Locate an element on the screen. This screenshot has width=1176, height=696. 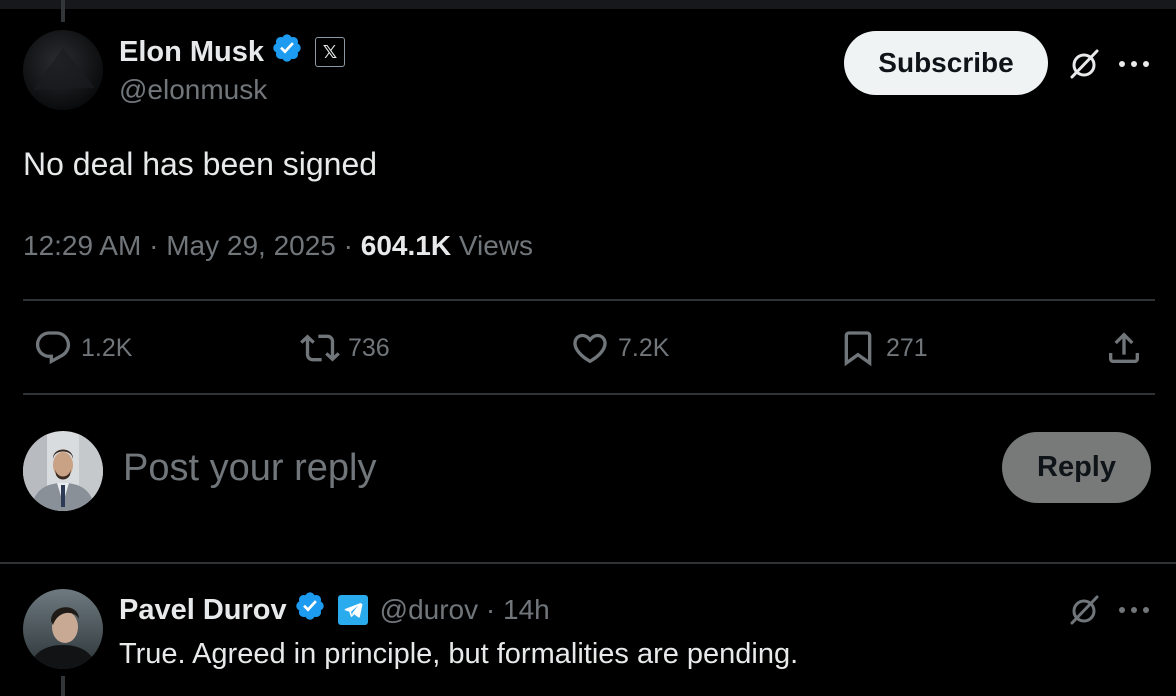
like-count: 7.2K is located at coordinates (644, 347).